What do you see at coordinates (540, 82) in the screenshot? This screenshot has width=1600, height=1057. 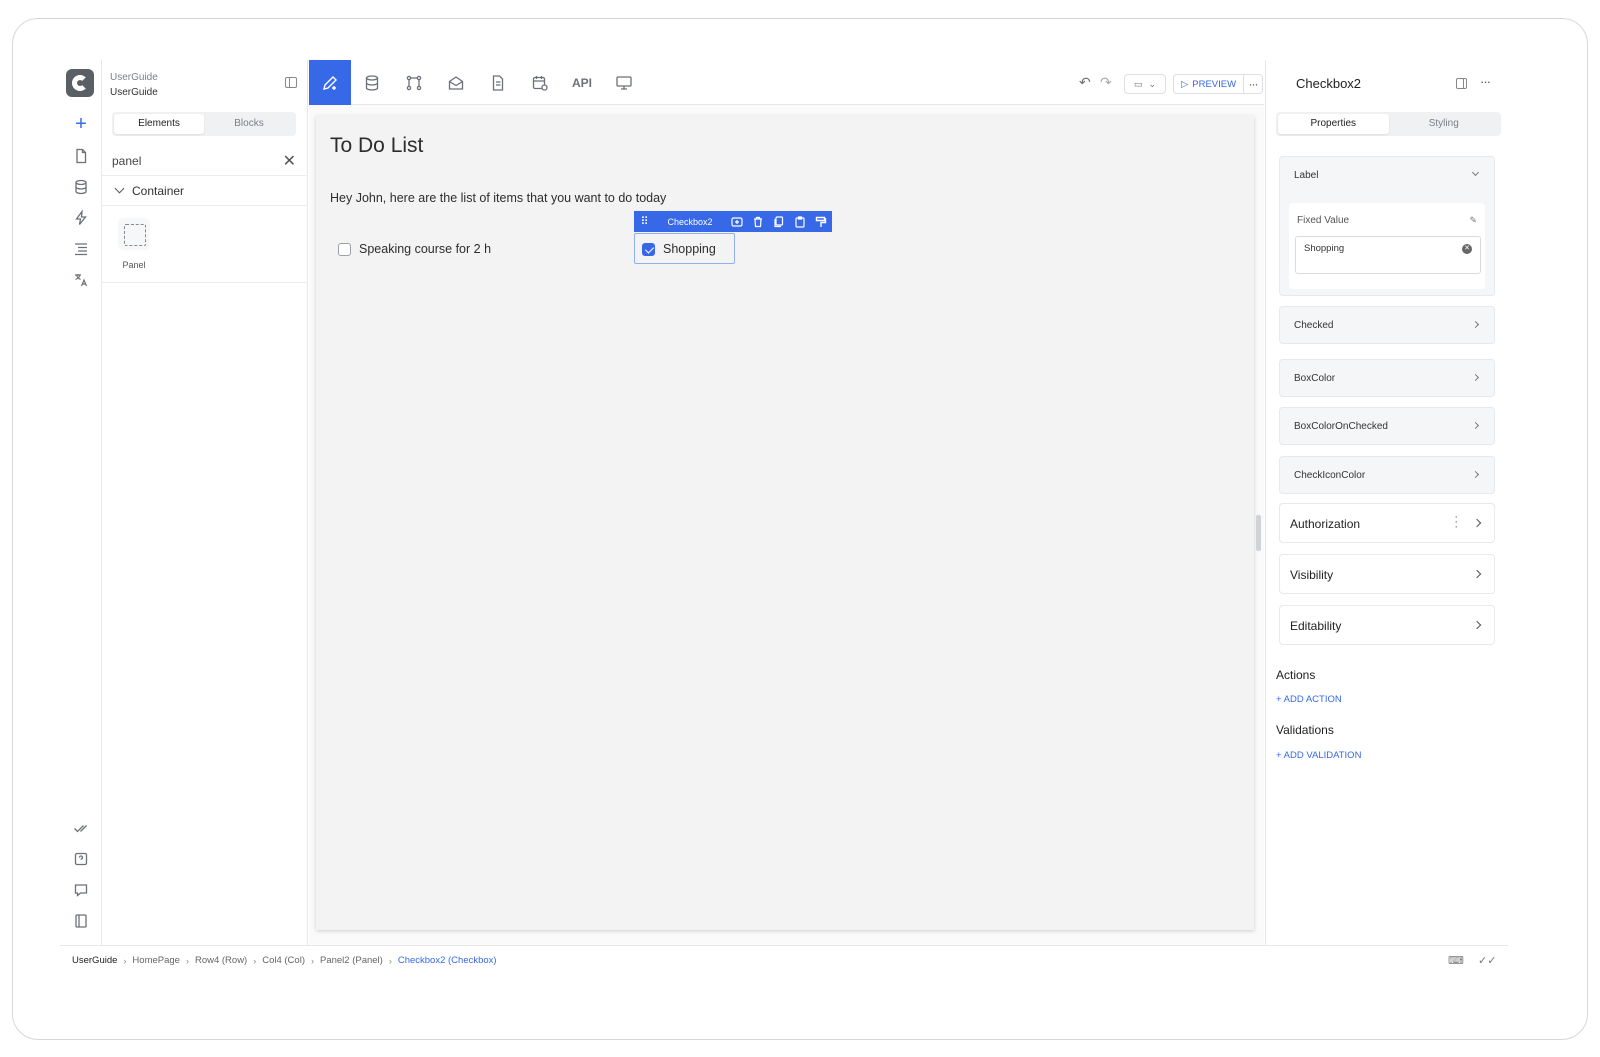 I see `scheduler-icon` at bounding box center [540, 82].